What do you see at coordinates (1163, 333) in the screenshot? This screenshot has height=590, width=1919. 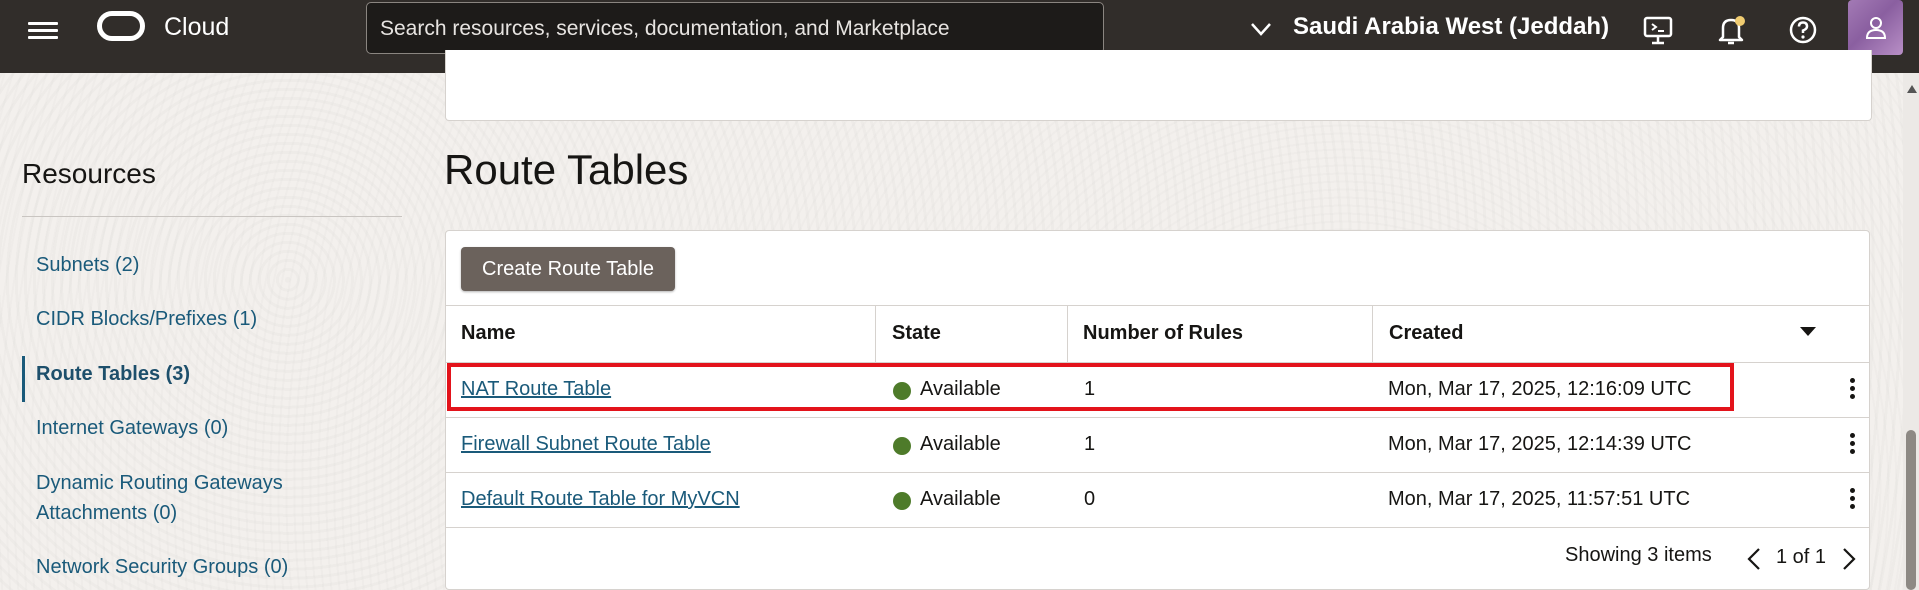 I see `column-header-rules: Number of Rules` at bounding box center [1163, 333].